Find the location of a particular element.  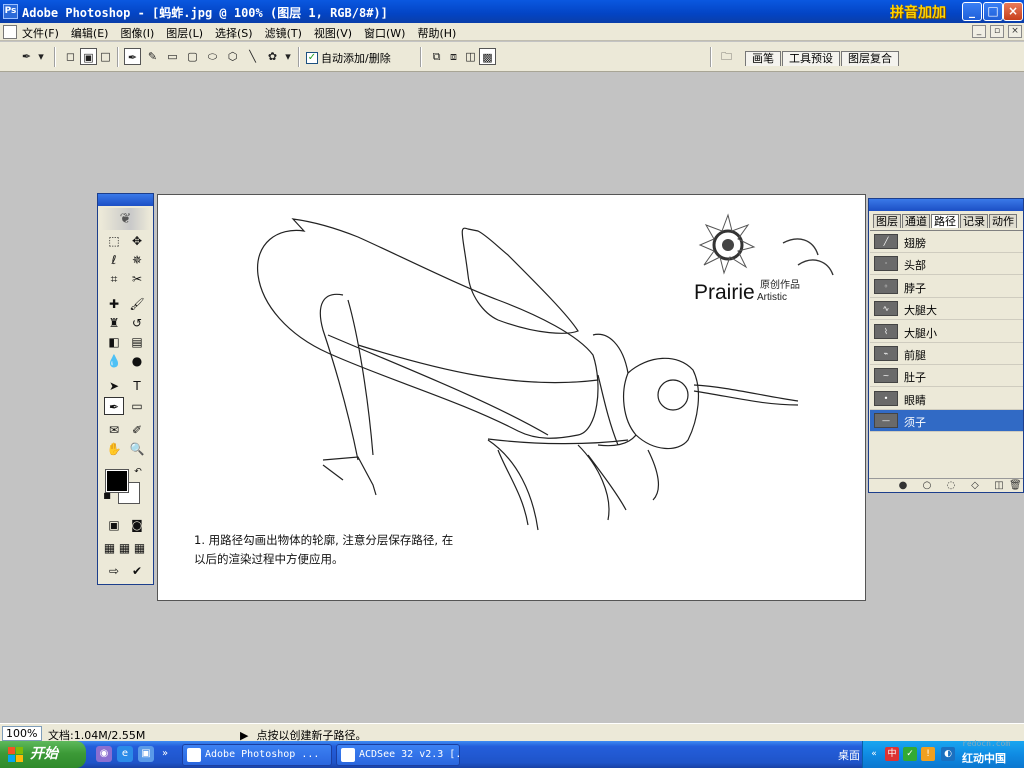

tray-security-icon: ✓ is located at coordinates (910, 754).